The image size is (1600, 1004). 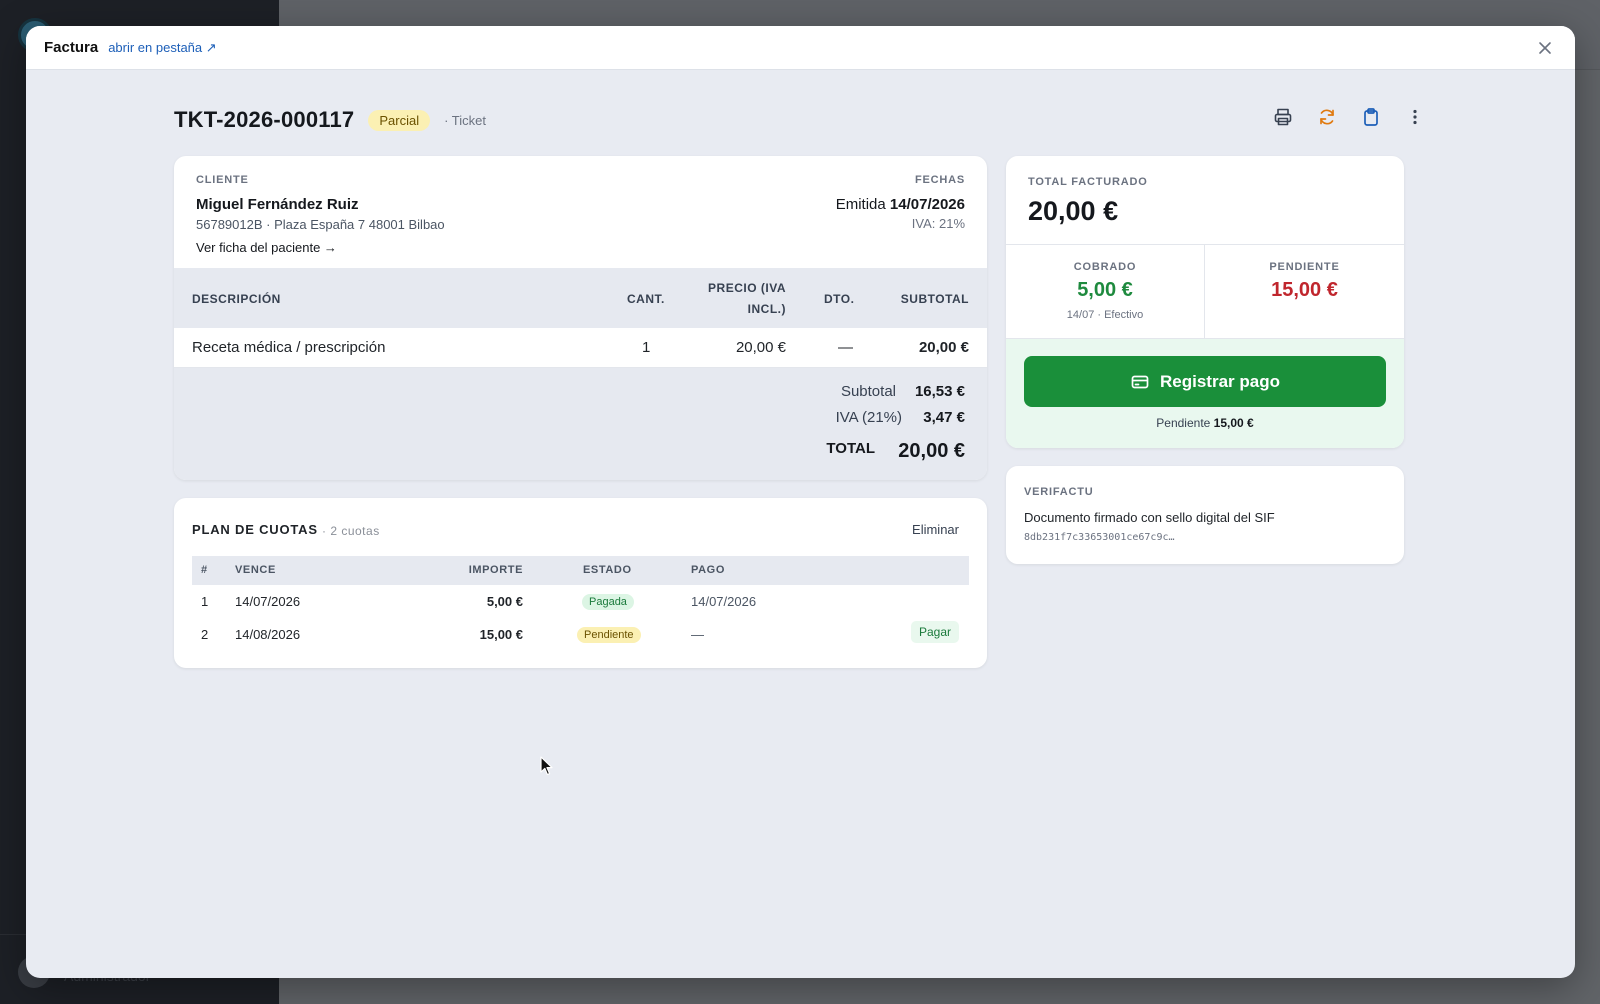 I want to click on line-discount: —, so click(x=845, y=347).